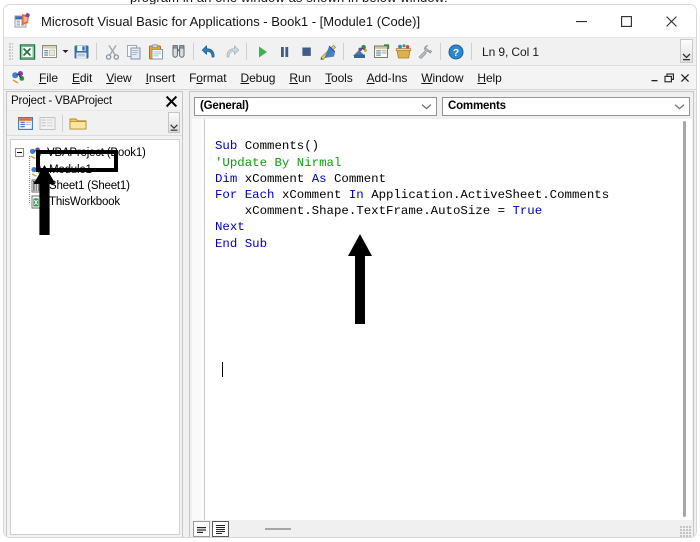  I want to click on cut-button, so click(112, 52).